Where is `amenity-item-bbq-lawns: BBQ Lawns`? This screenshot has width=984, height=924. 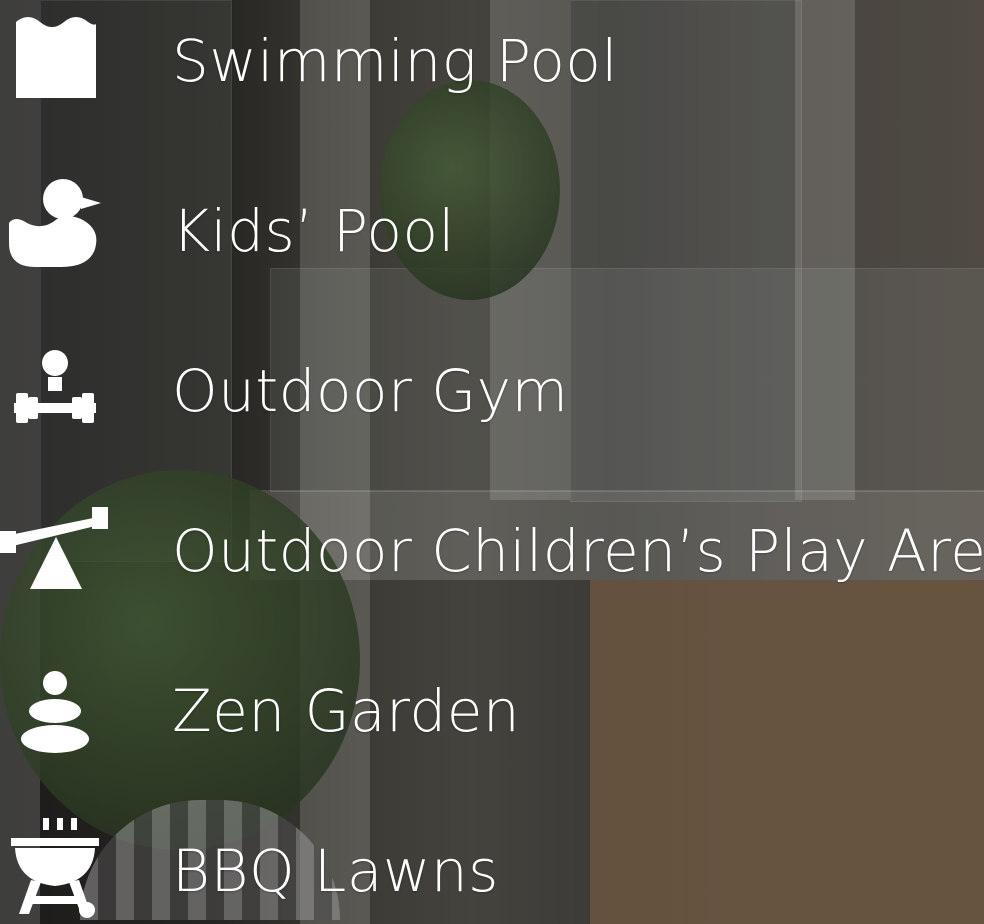
amenity-item-bbq-lawns: BBQ Lawns is located at coordinates (492, 867).